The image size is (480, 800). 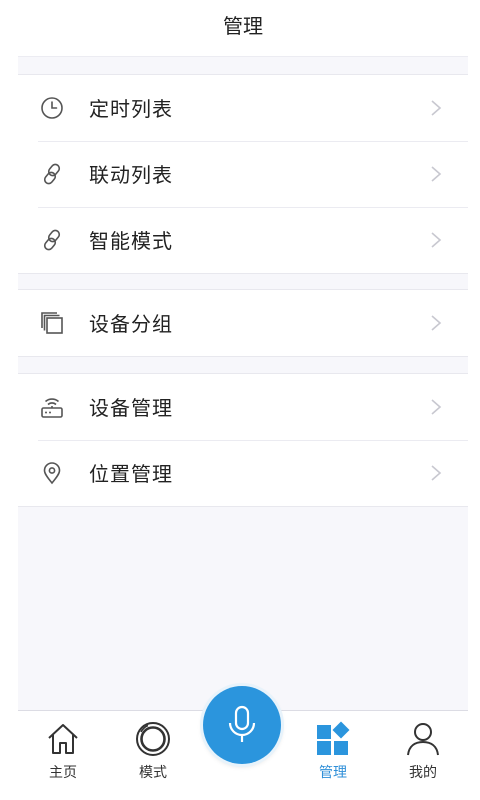 I want to click on router-icon, so click(x=52, y=408).